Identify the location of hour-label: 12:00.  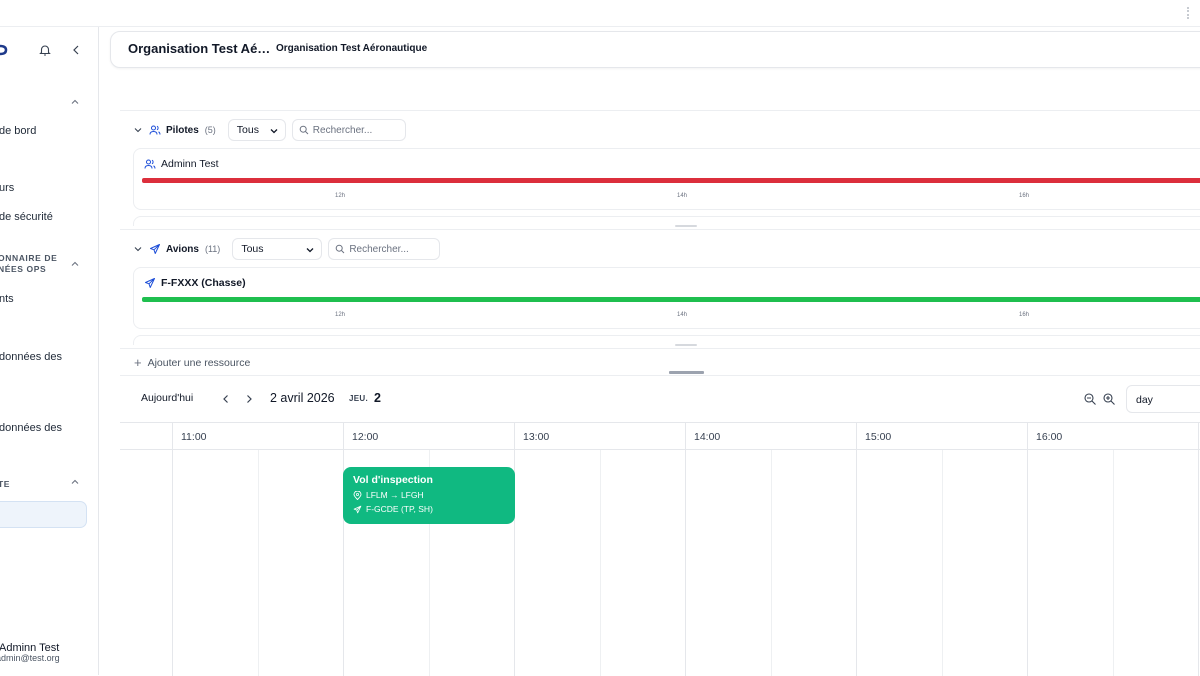
(365, 437).